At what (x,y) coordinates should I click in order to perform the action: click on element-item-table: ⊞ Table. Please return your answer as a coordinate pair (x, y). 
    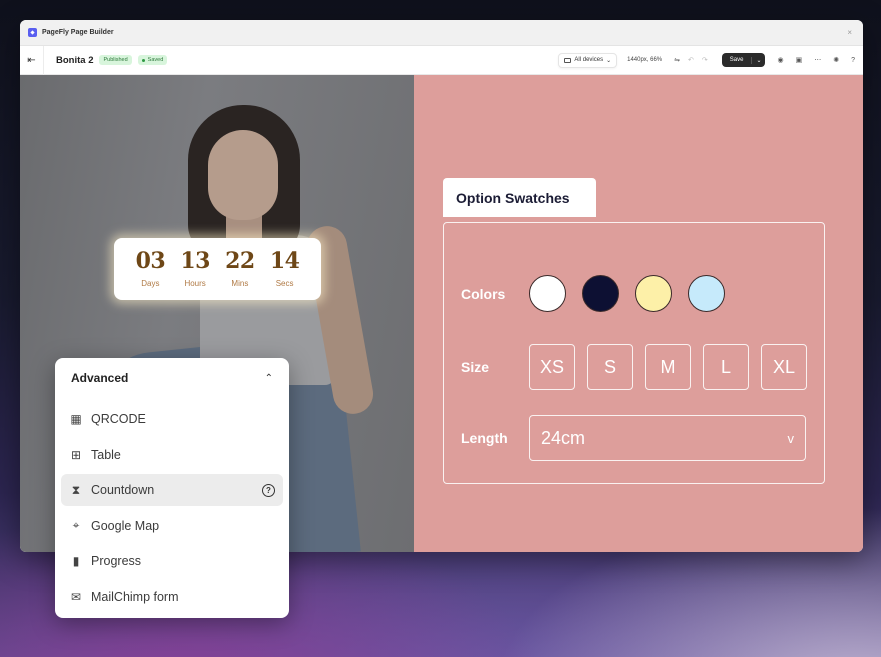
    Looking at the image, I should click on (172, 455).